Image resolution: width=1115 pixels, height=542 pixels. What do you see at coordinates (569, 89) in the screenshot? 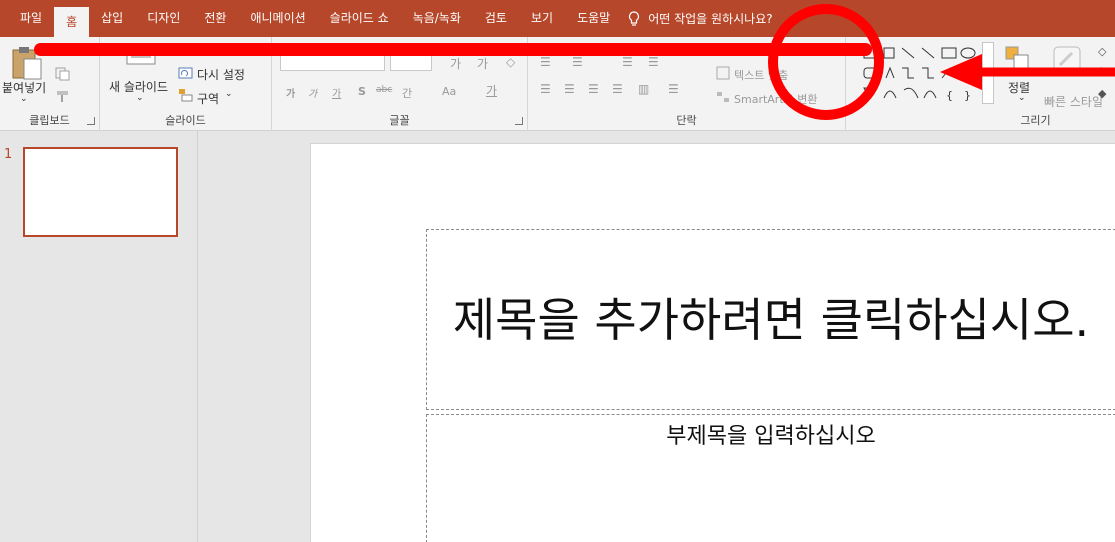
I see `align-center-icon: ☰` at bounding box center [569, 89].